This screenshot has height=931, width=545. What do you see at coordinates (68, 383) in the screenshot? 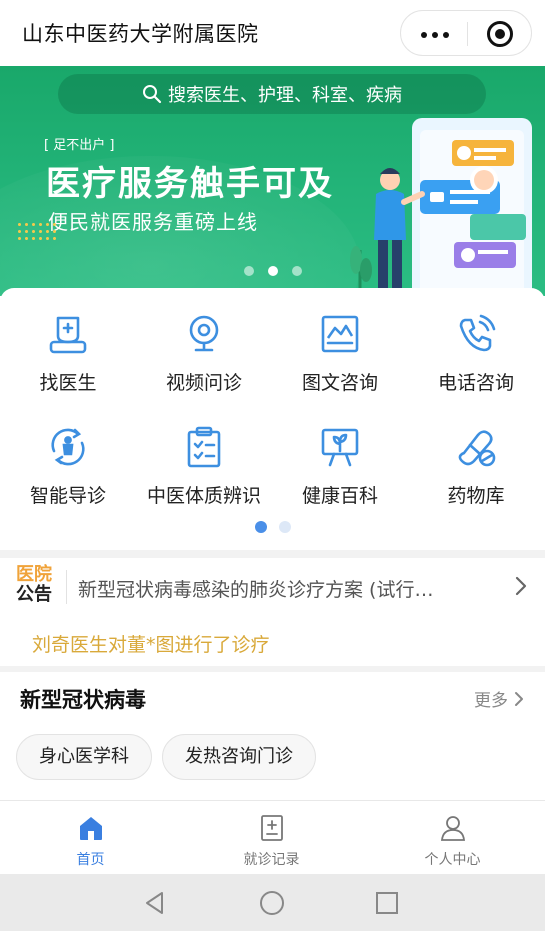
I see `service-label: 找医生` at bounding box center [68, 383].